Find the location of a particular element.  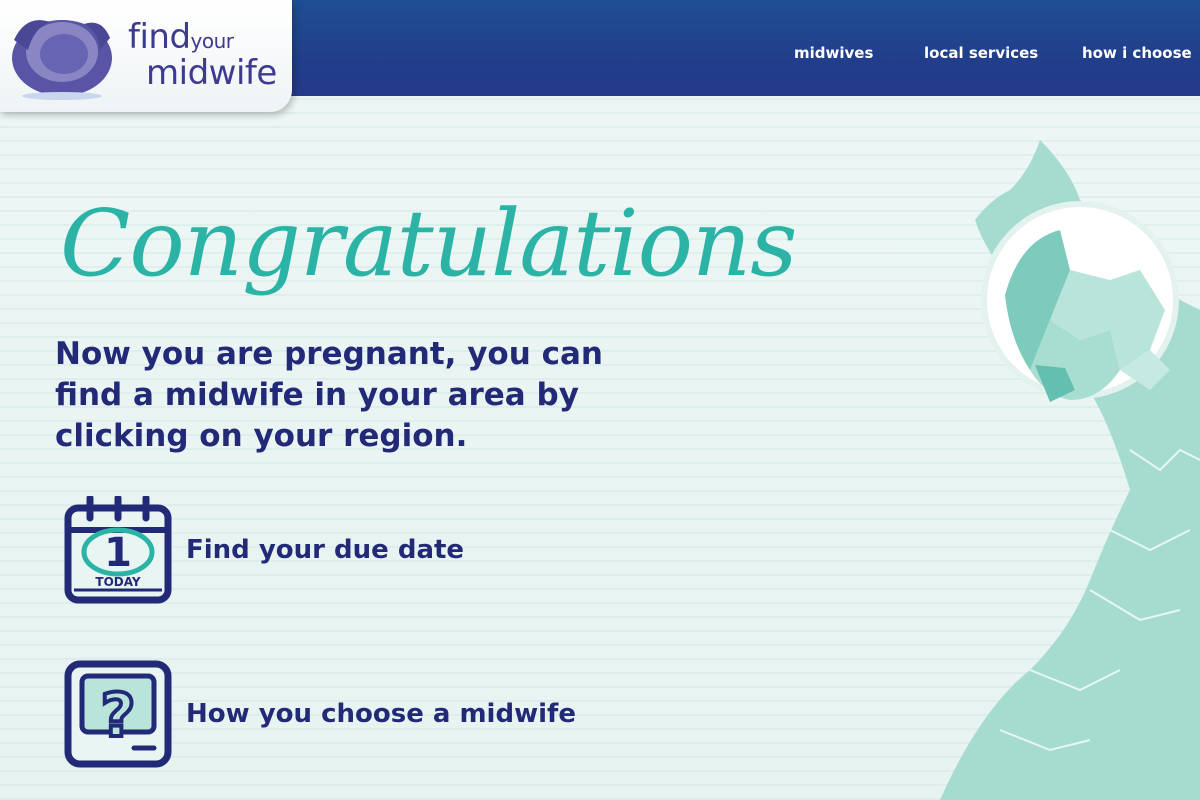

nav-how-i-choose: how i choose is located at coordinates (1137, 53).